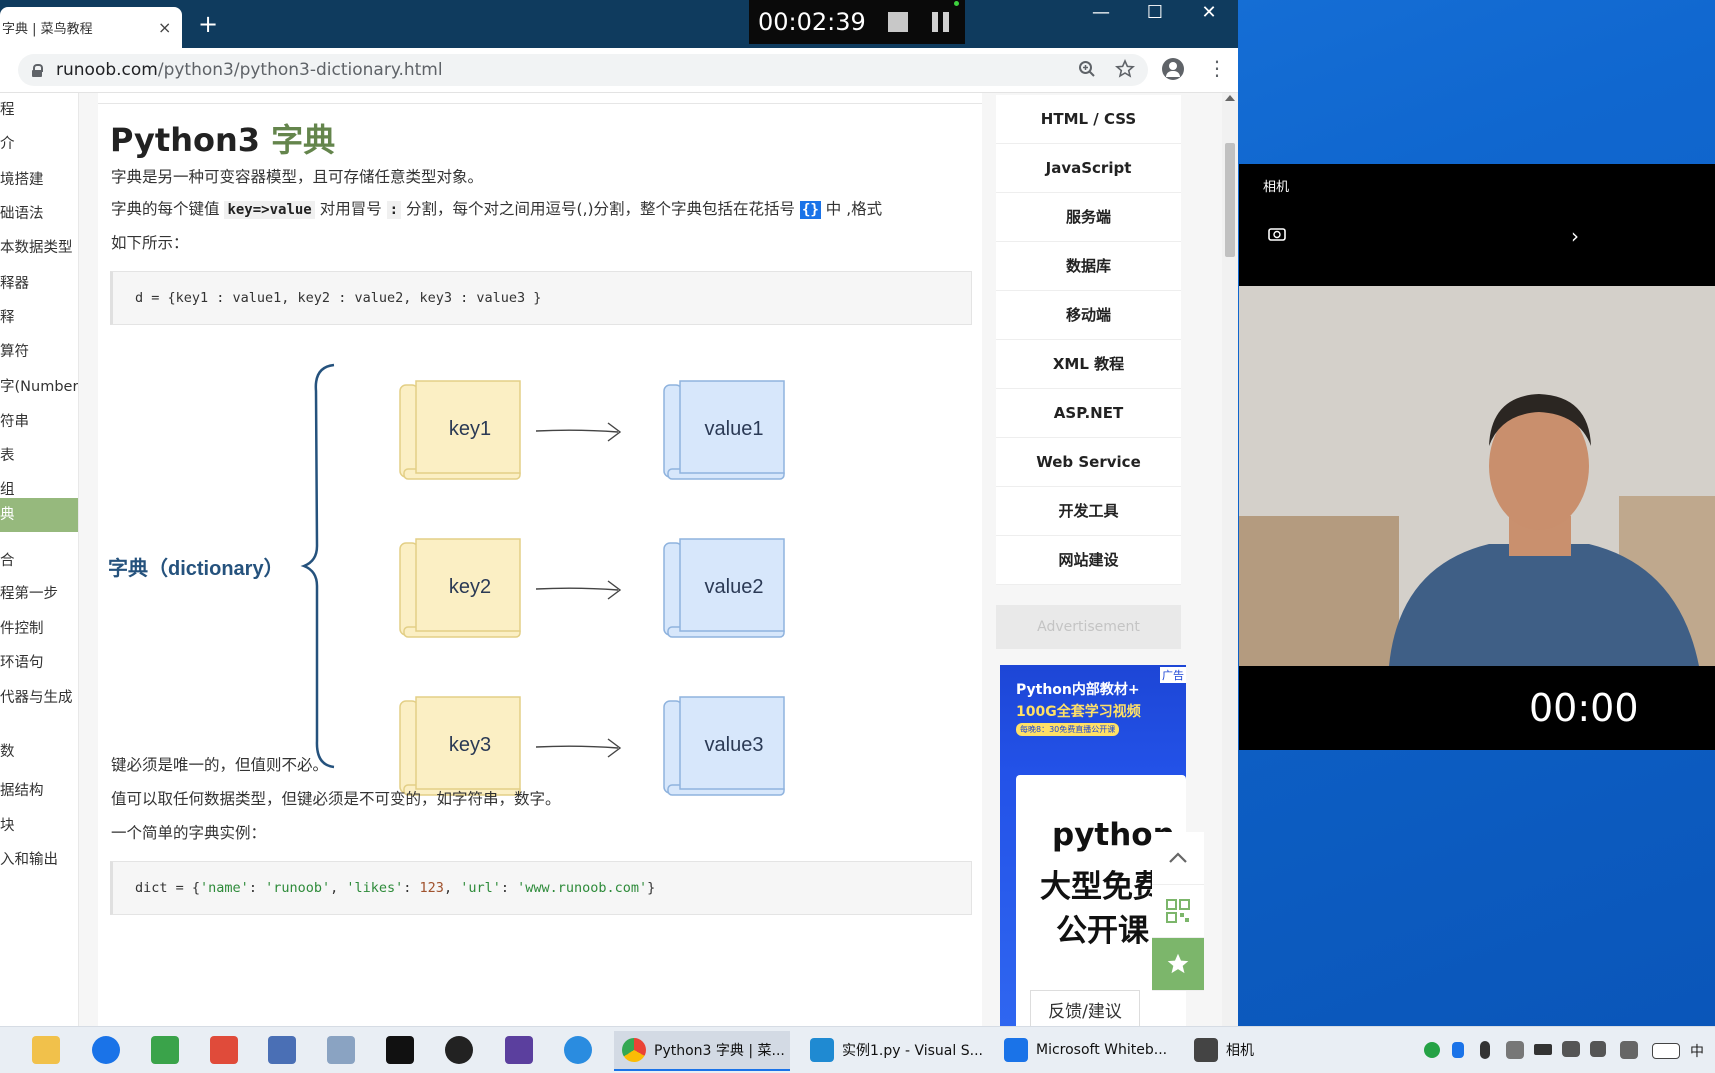 This screenshot has height=1073, width=1715. I want to click on status-tray-icon, so click(1432, 1050).